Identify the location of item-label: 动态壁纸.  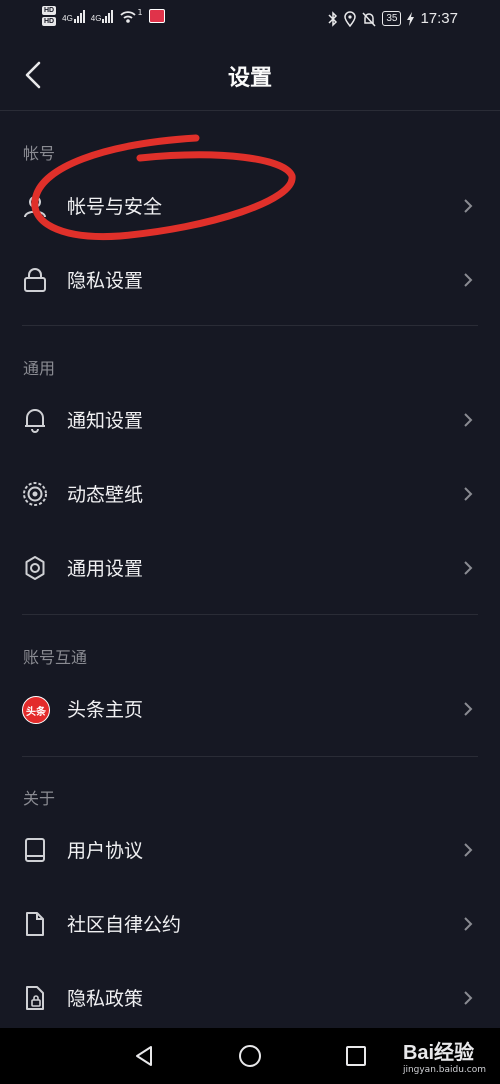
(105, 495).